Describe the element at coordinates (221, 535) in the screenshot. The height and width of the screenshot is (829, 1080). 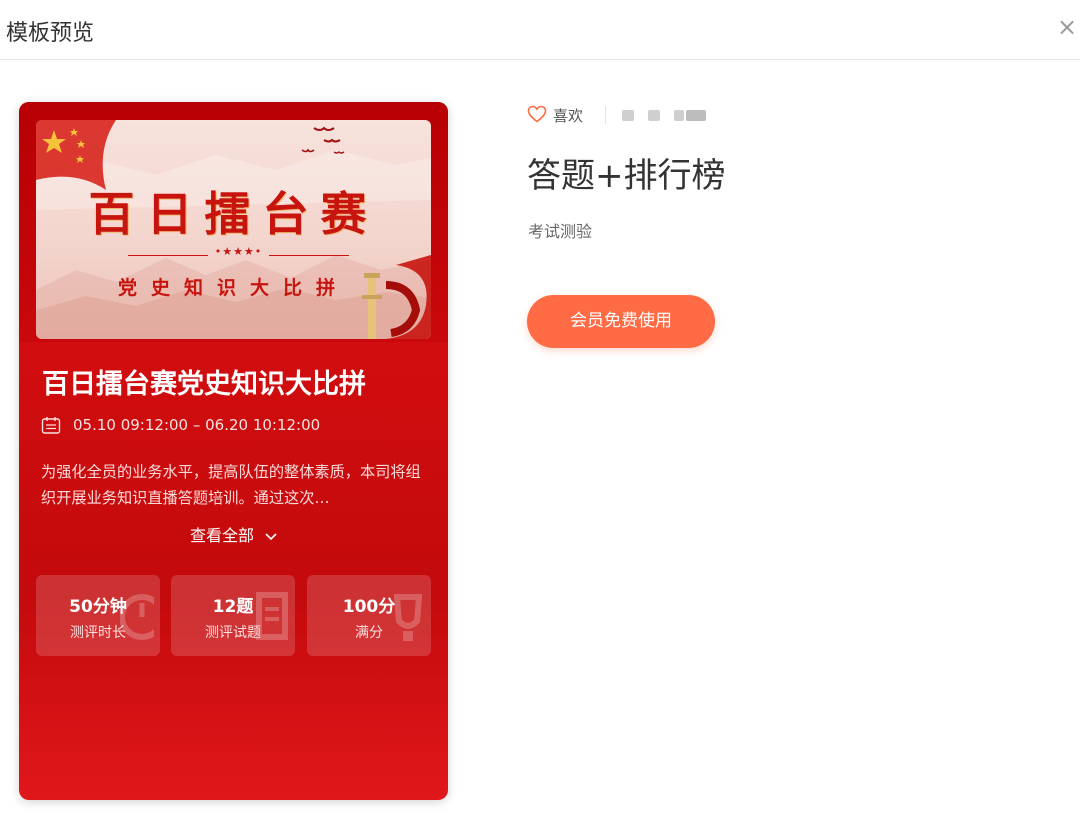
I see `view-all-label: 查看全部` at that location.